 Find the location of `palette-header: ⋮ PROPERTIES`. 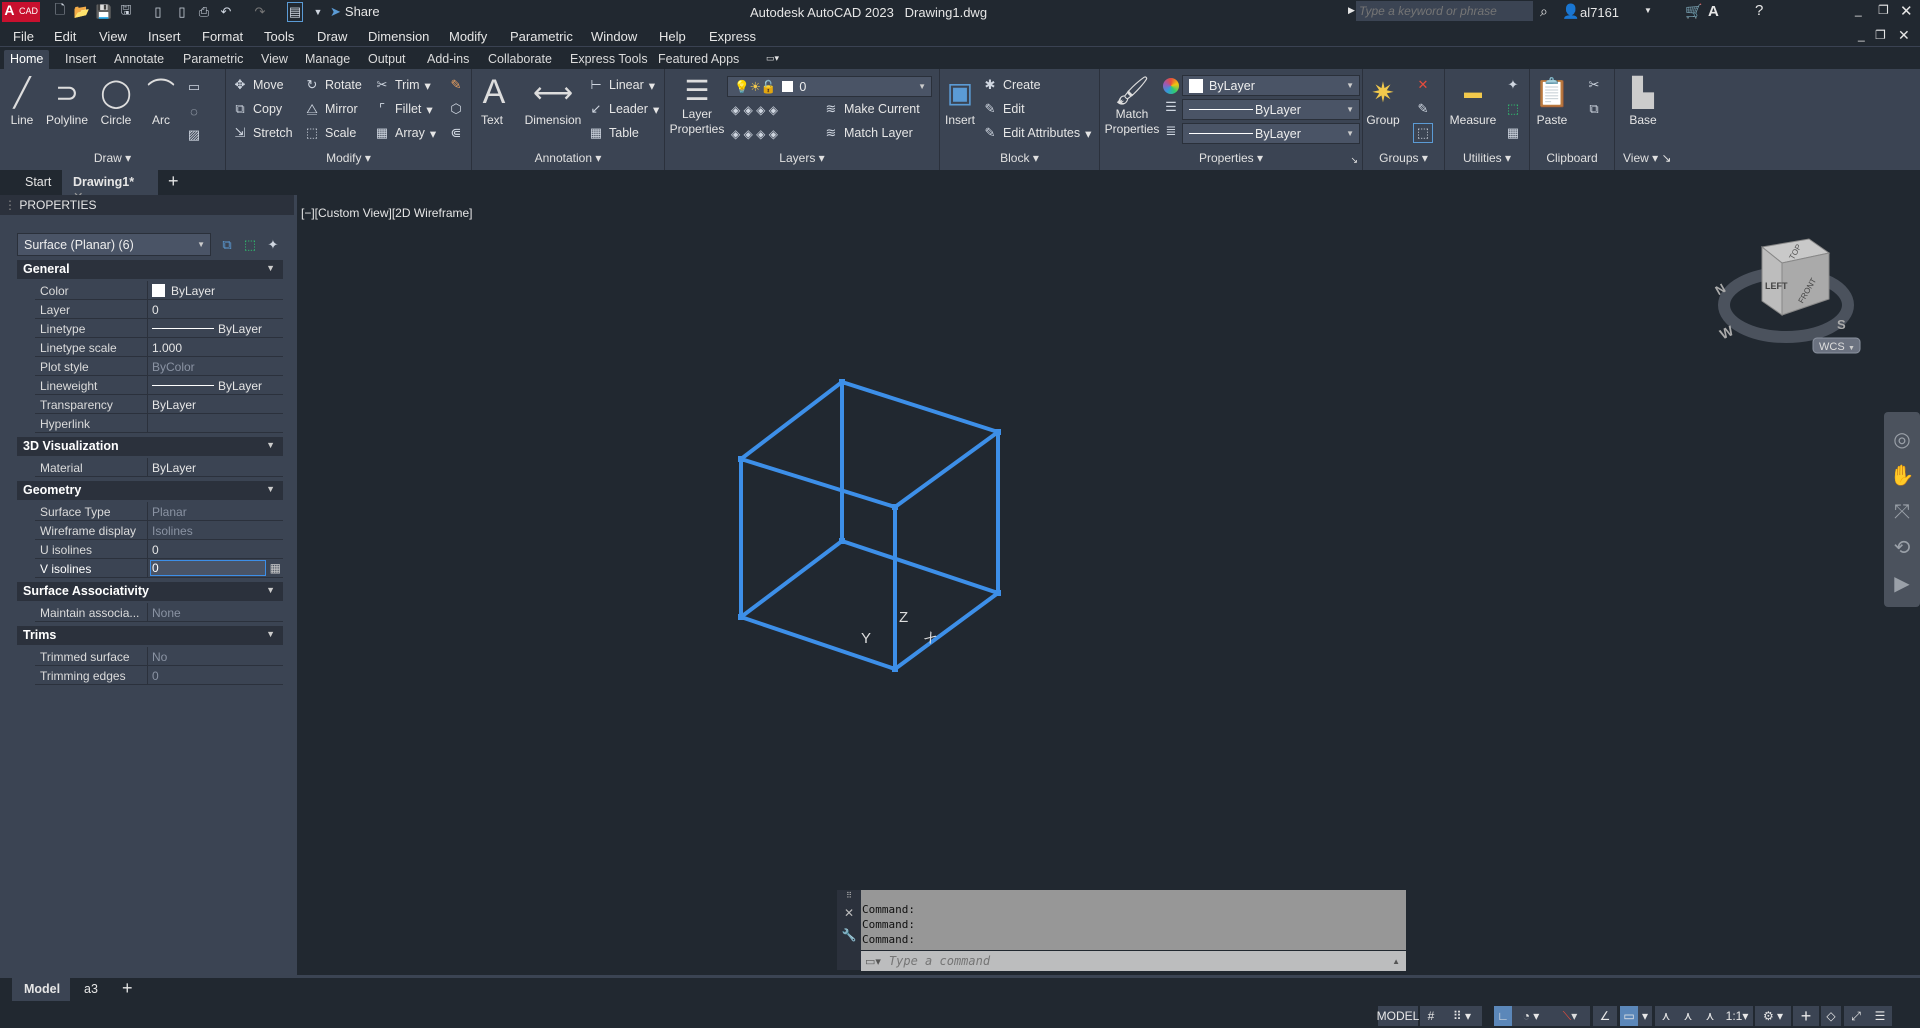

palette-header: ⋮ PROPERTIES is located at coordinates (147, 205).